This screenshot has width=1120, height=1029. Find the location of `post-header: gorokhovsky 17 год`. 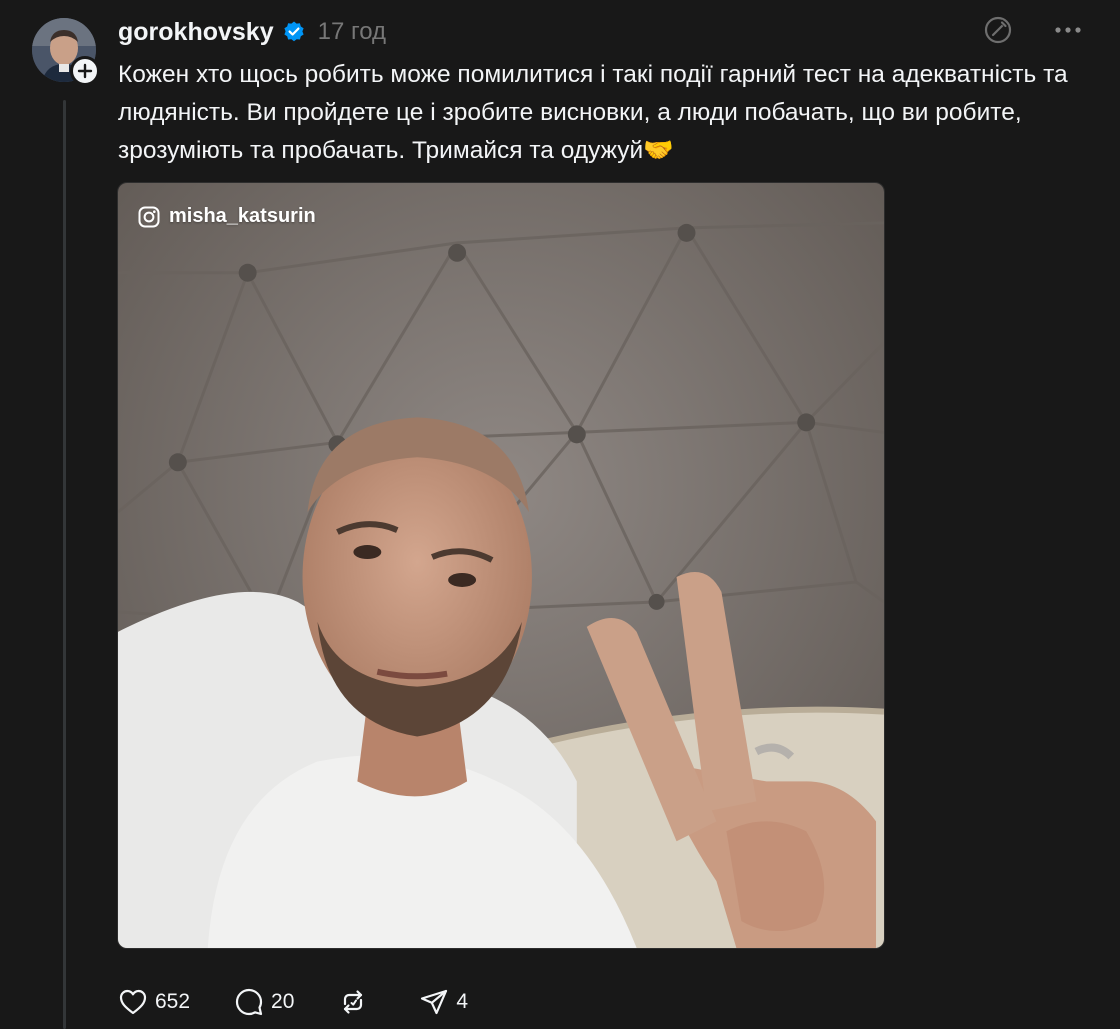

post-header: gorokhovsky 17 год is located at coordinates (252, 32).